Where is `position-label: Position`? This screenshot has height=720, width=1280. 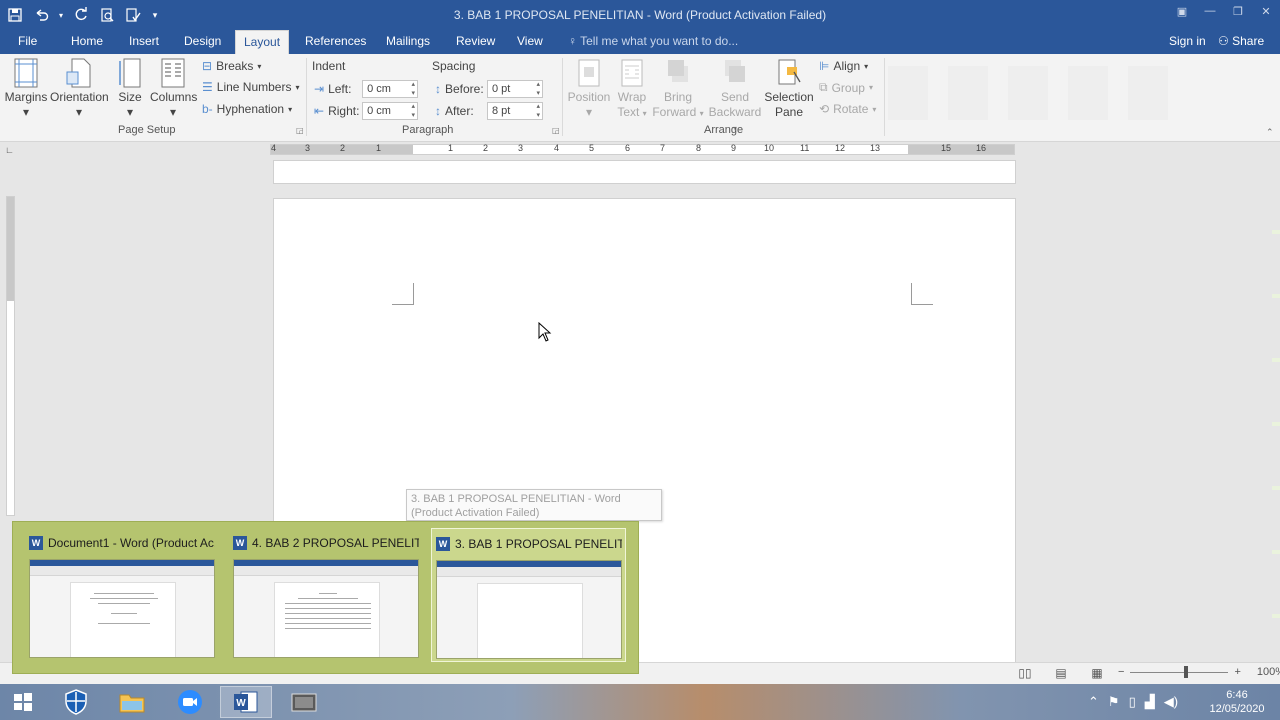 position-label: Position is located at coordinates (589, 97).